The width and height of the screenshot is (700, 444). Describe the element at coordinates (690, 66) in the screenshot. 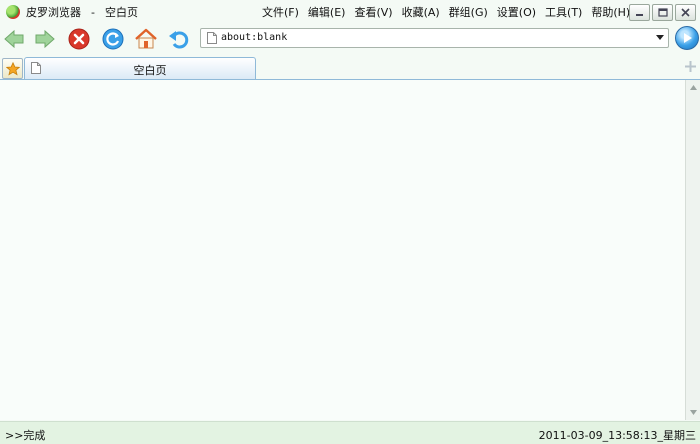

I see `new-tab-plus-icon` at that location.